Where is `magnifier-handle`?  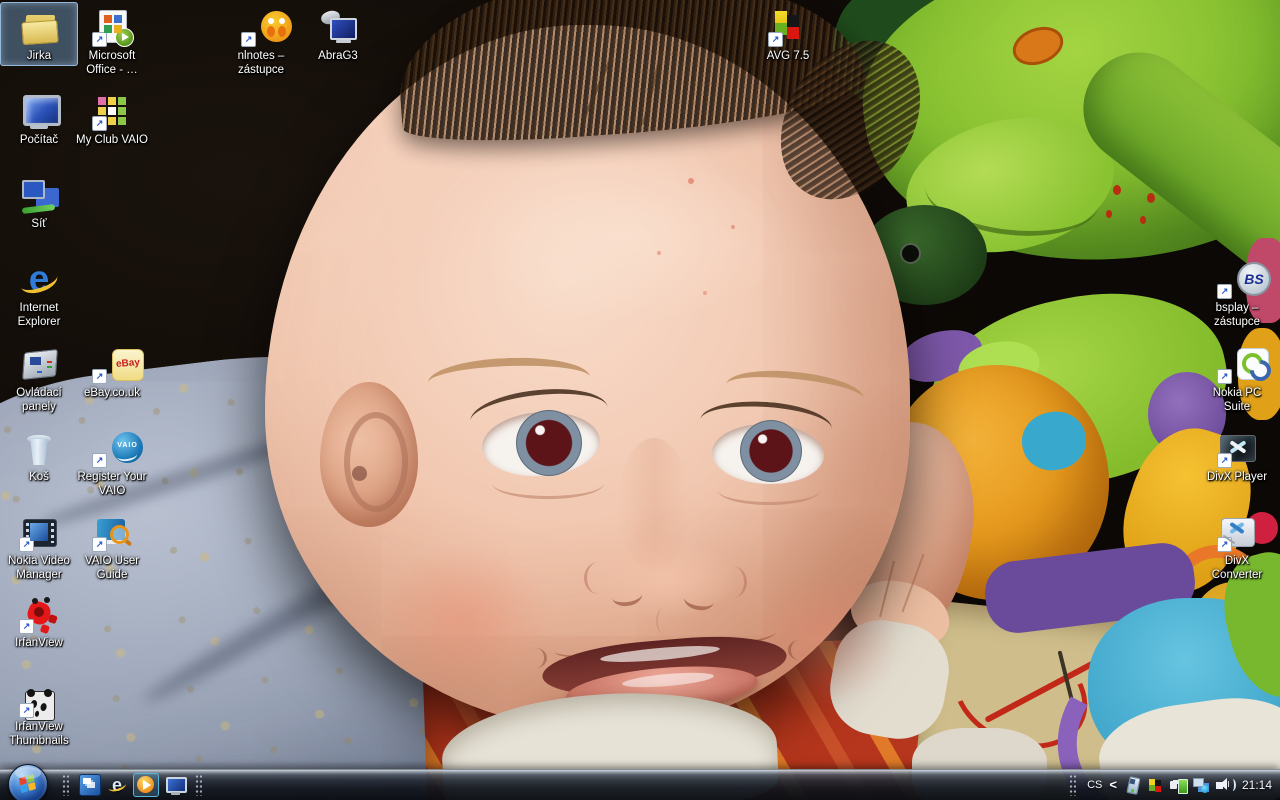
magnifier-handle is located at coordinates (127, 542).